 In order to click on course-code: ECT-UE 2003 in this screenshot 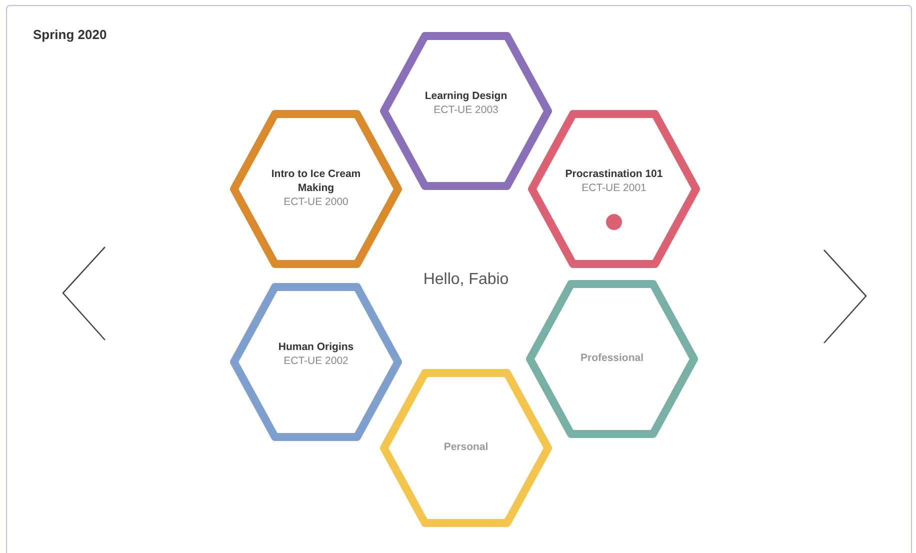, I will do `click(466, 110)`.